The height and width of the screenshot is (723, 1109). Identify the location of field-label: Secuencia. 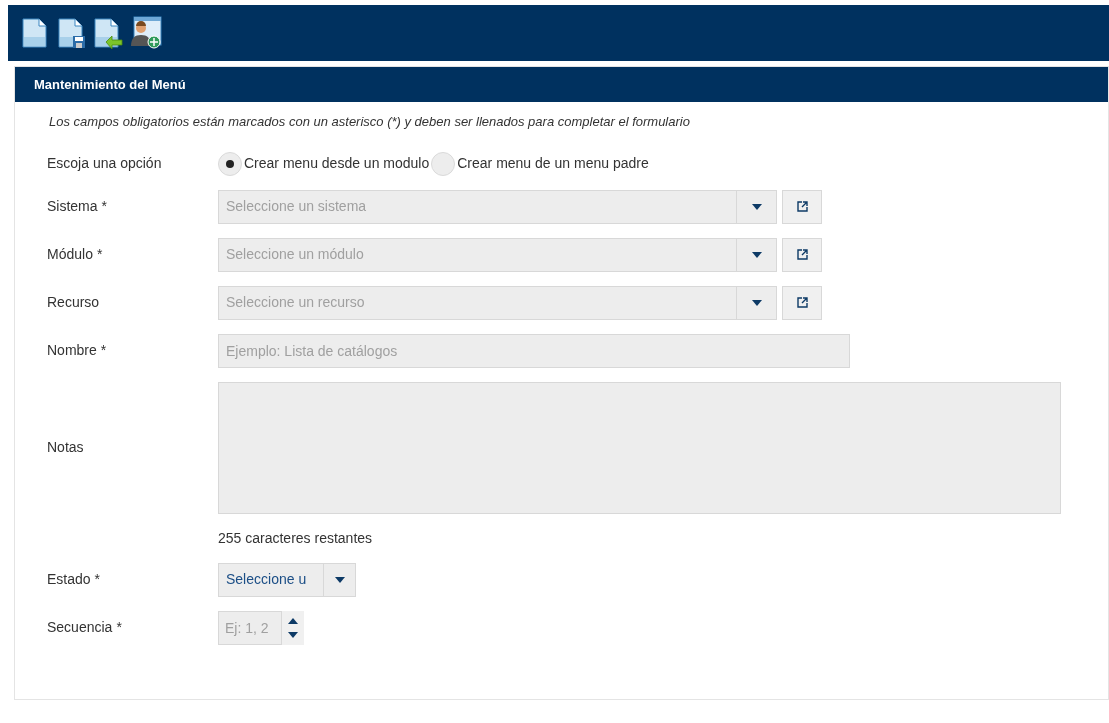
(80, 627).